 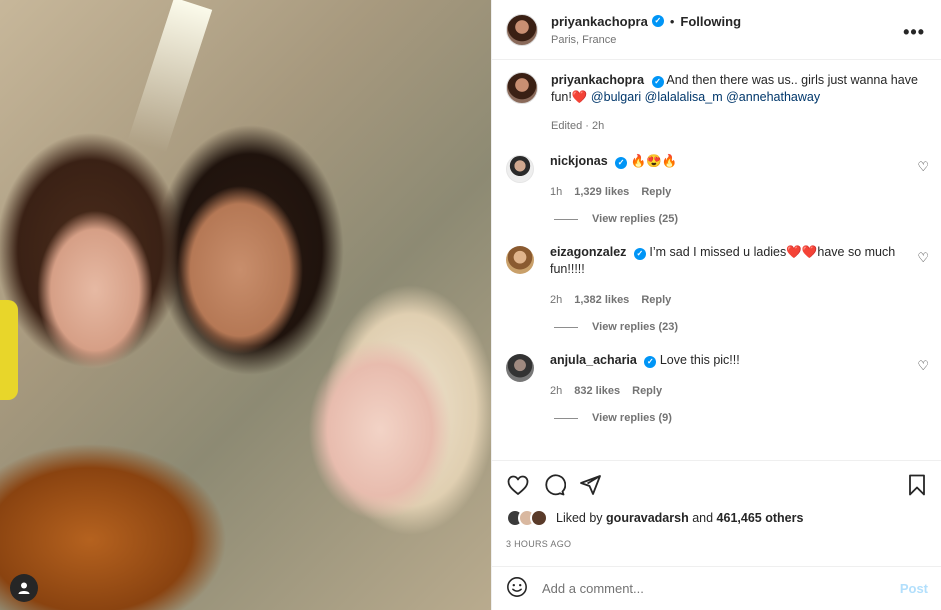 I want to click on likes-count: 461,465 others, so click(x=760, y=518).